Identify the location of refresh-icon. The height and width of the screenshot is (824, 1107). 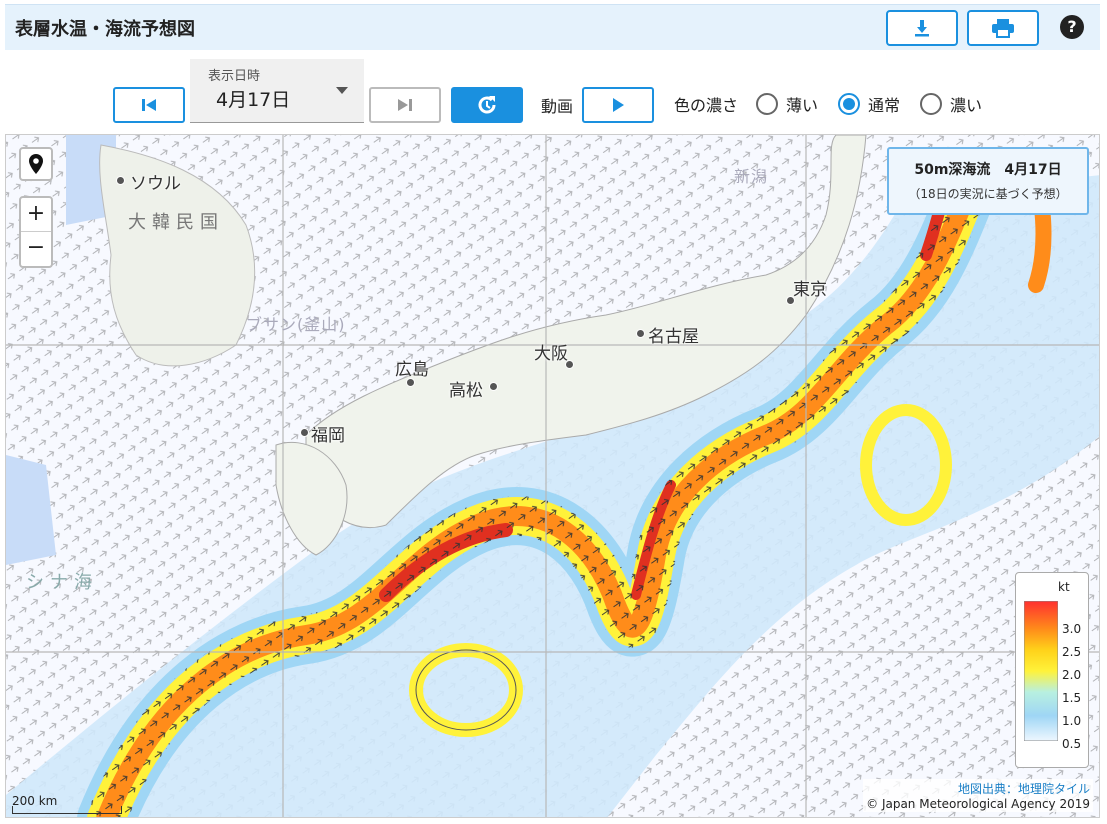
(487, 105).